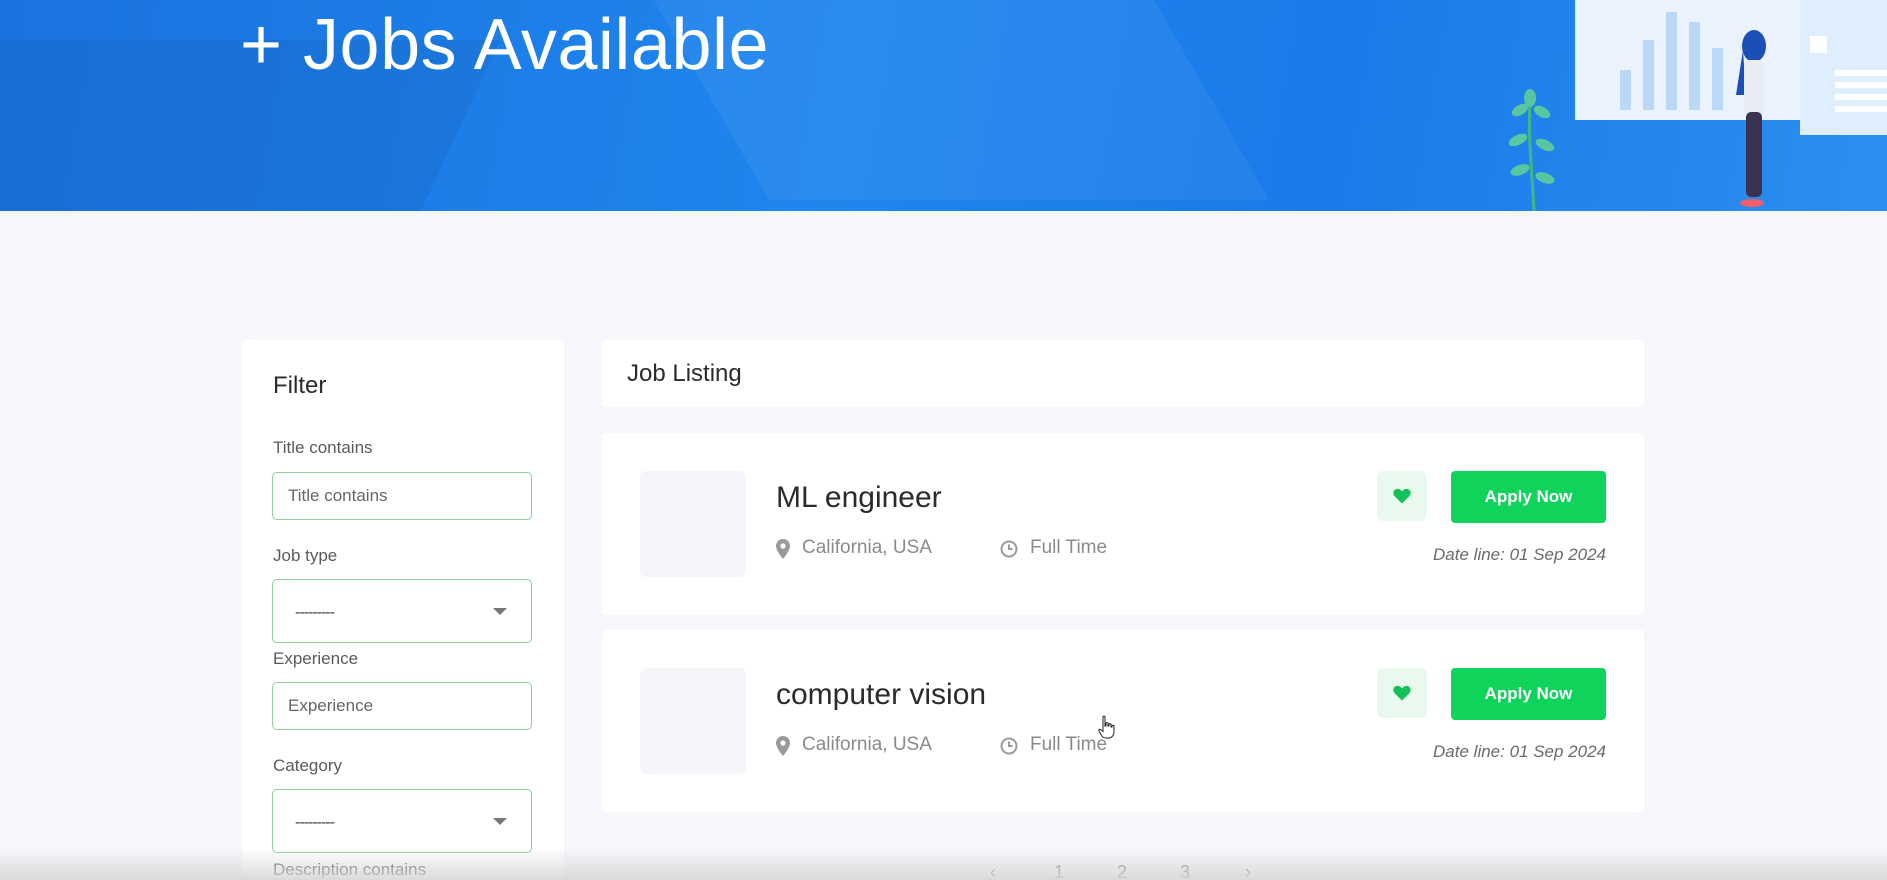 This screenshot has width=1887, height=880. What do you see at coordinates (402, 821) in the screenshot?
I see `category-select: ---------` at bounding box center [402, 821].